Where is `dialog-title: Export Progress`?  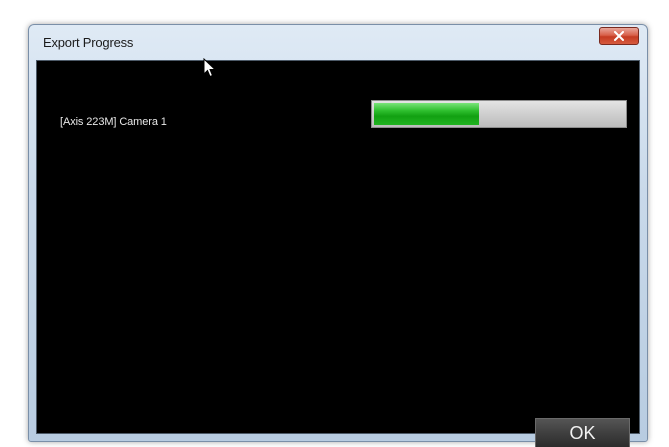
dialog-title: Export Progress is located at coordinates (88, 42).